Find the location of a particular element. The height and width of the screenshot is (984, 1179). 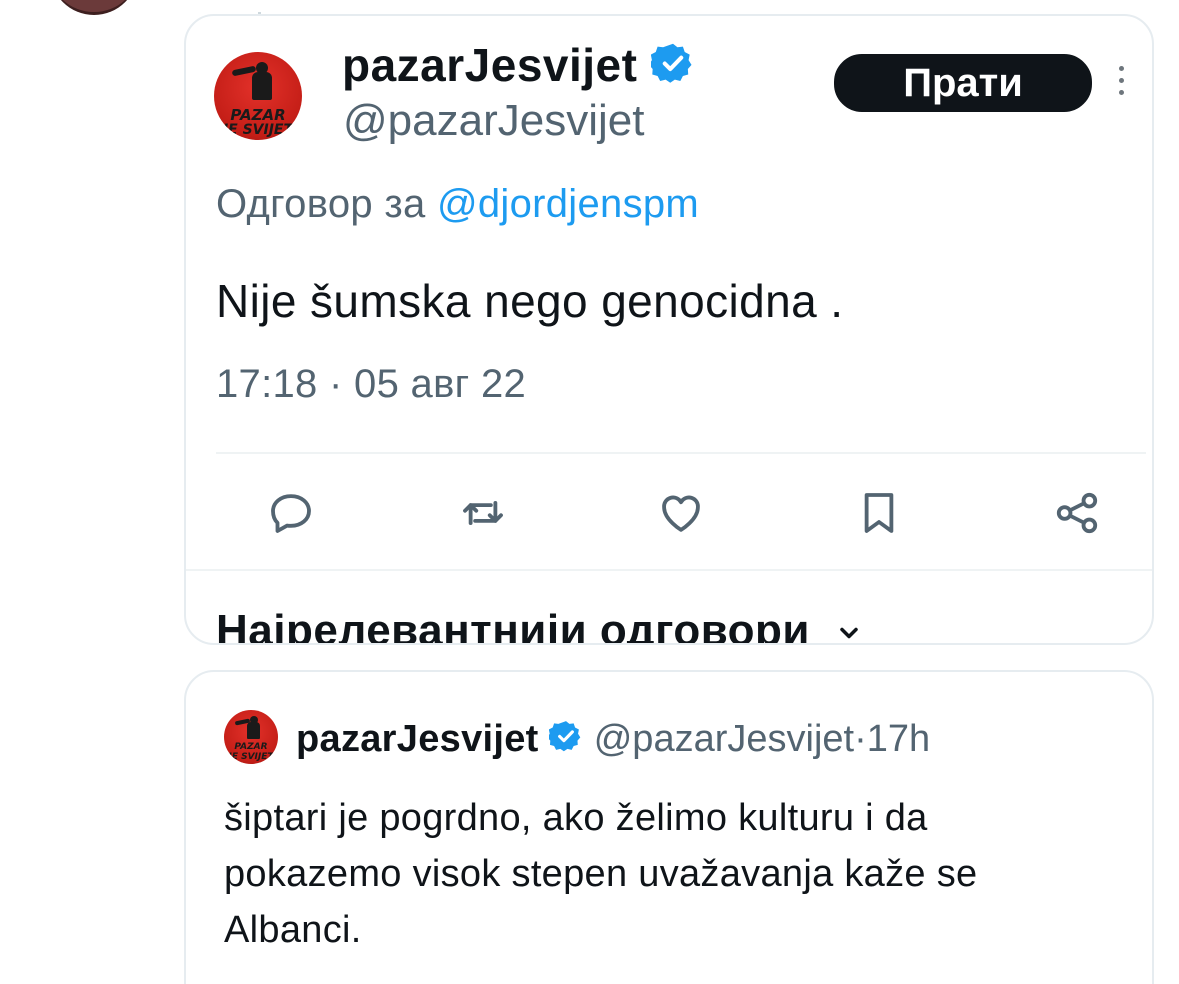

more-vertical-icon is located at coordinates (1121, 83).